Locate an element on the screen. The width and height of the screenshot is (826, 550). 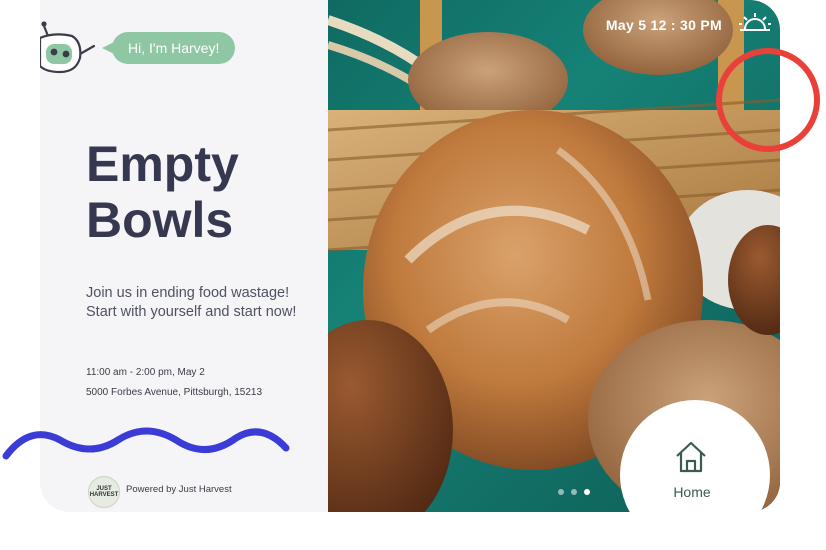
home-label: Home is located at coordinates (692, 492).